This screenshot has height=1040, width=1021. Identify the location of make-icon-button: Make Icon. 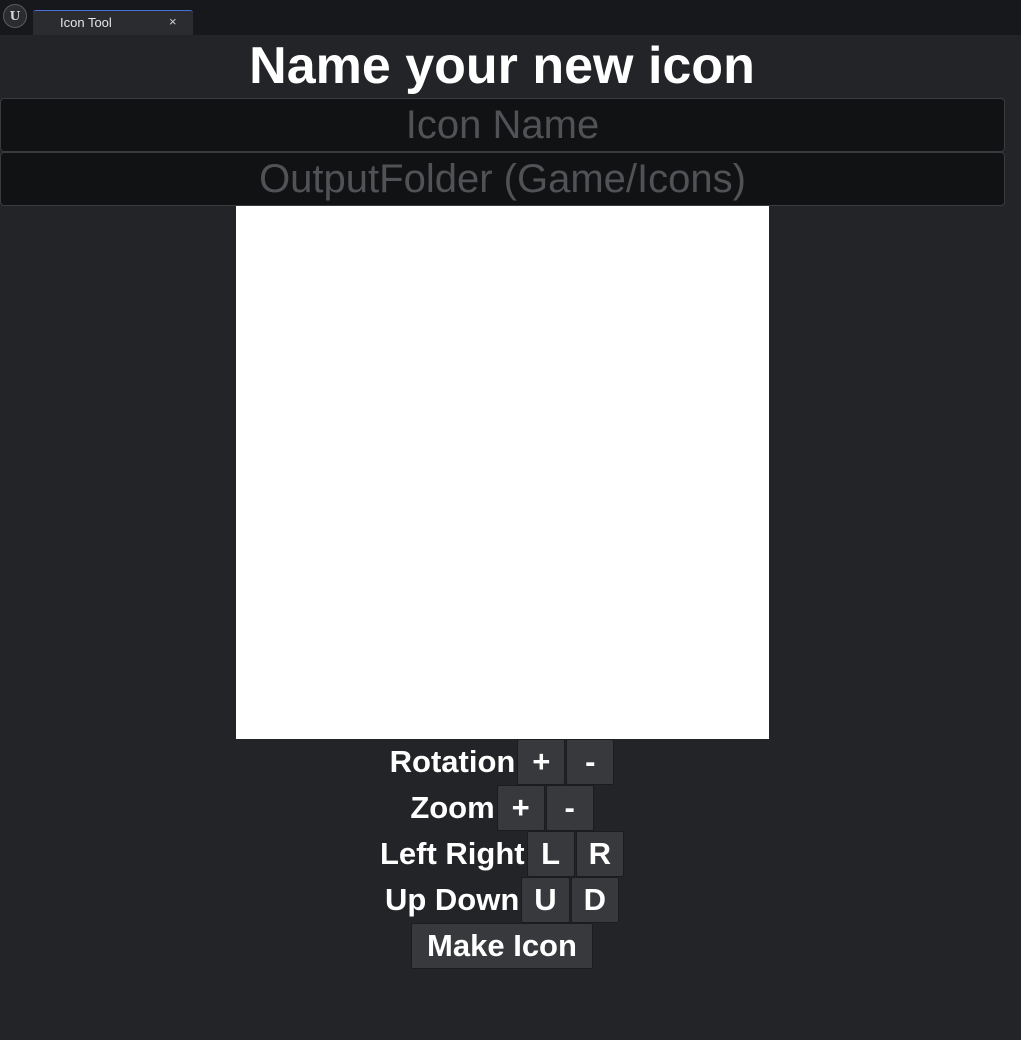
(502, 946).